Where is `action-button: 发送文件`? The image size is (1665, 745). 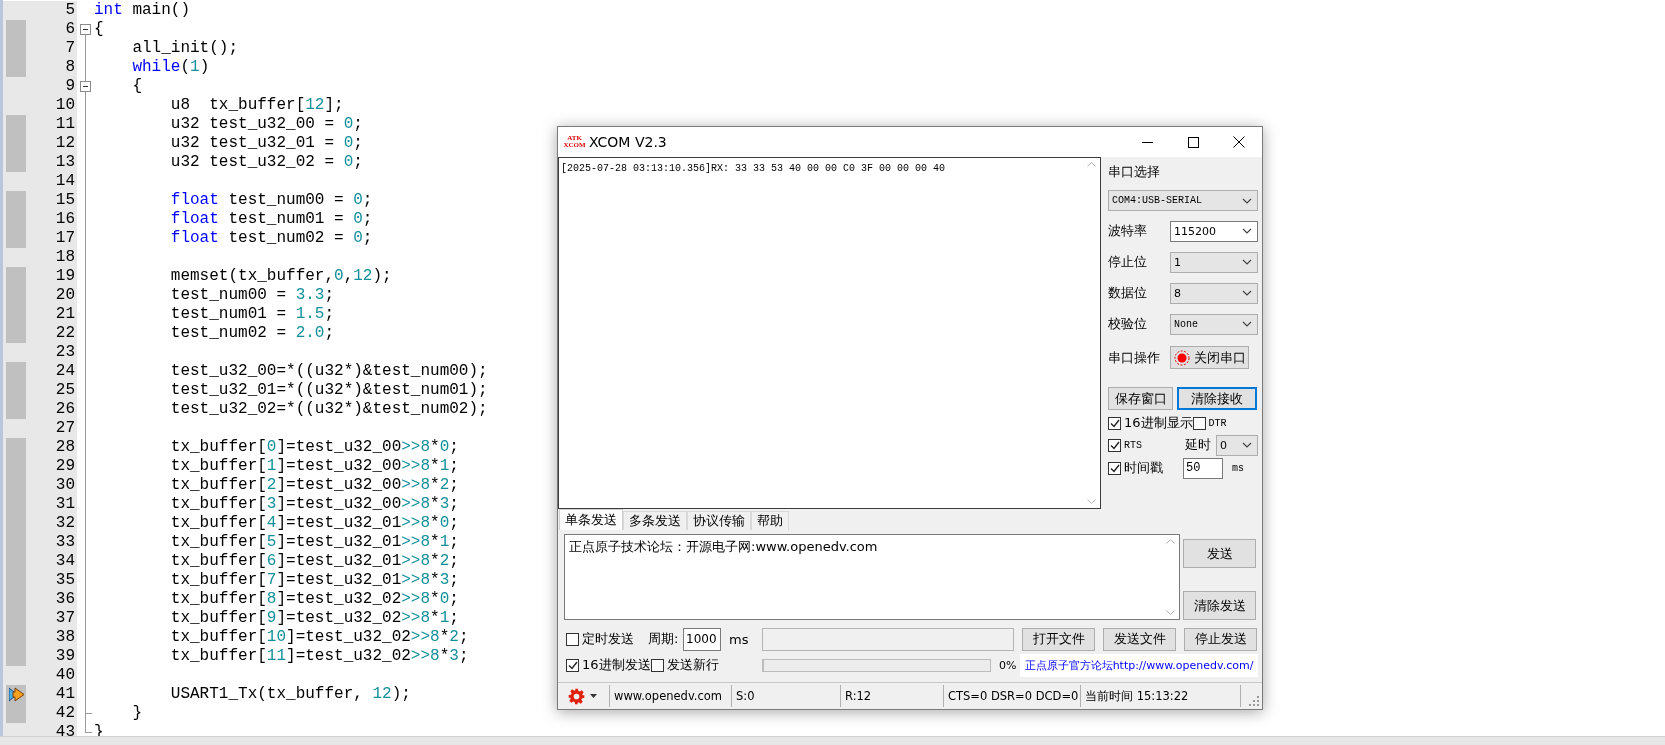
action-button: 发送文件 is located at coordinates (1139, 639).